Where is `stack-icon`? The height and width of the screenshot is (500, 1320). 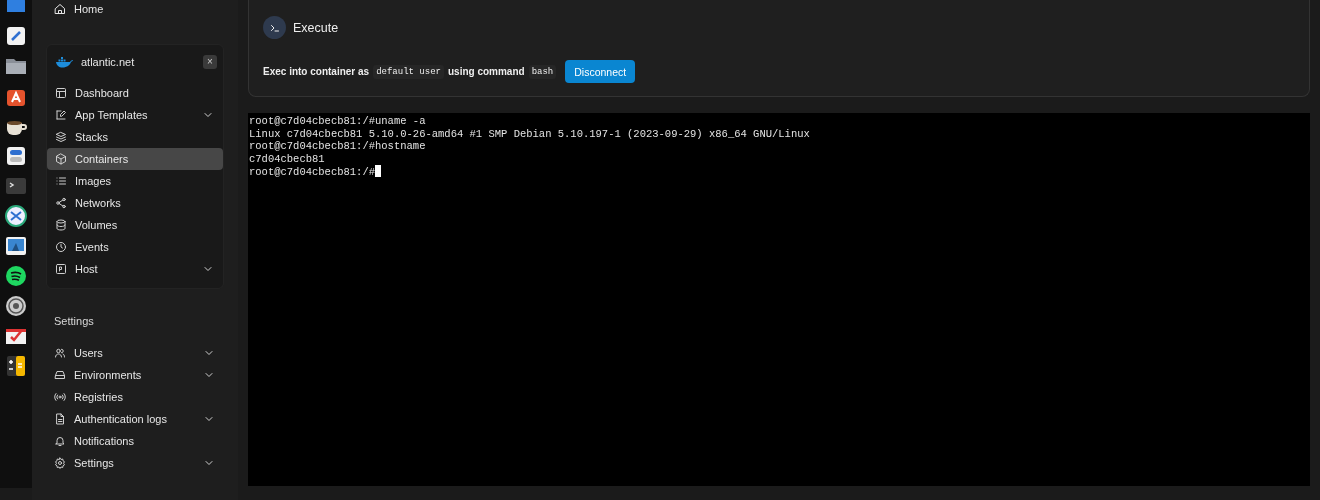 stack-icon is located at coordinates (61, 137).